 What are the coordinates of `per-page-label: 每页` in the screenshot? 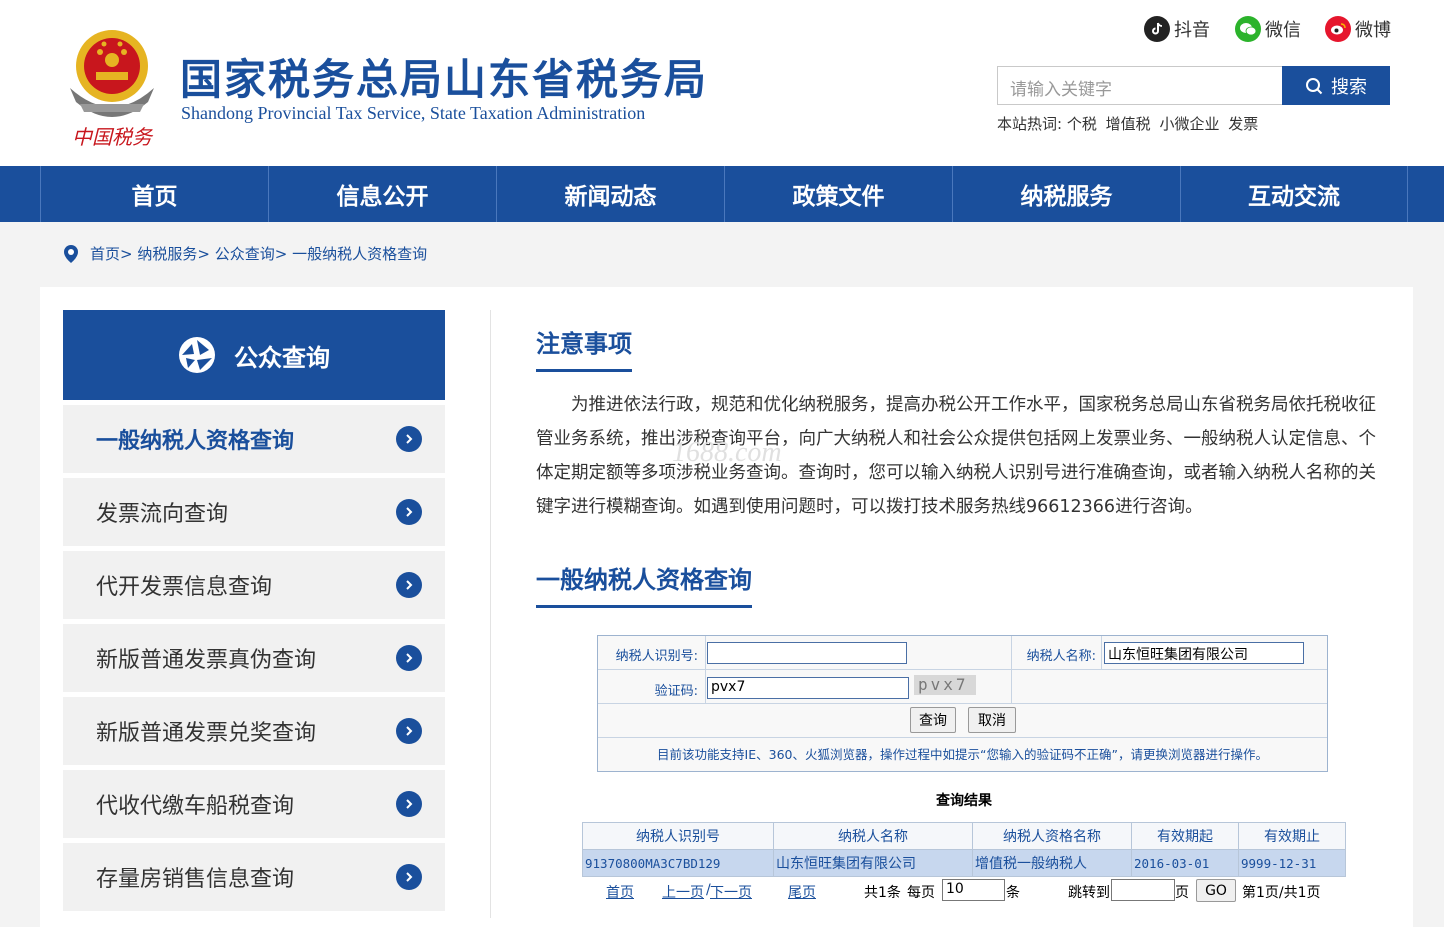 It's located at (921, 893).